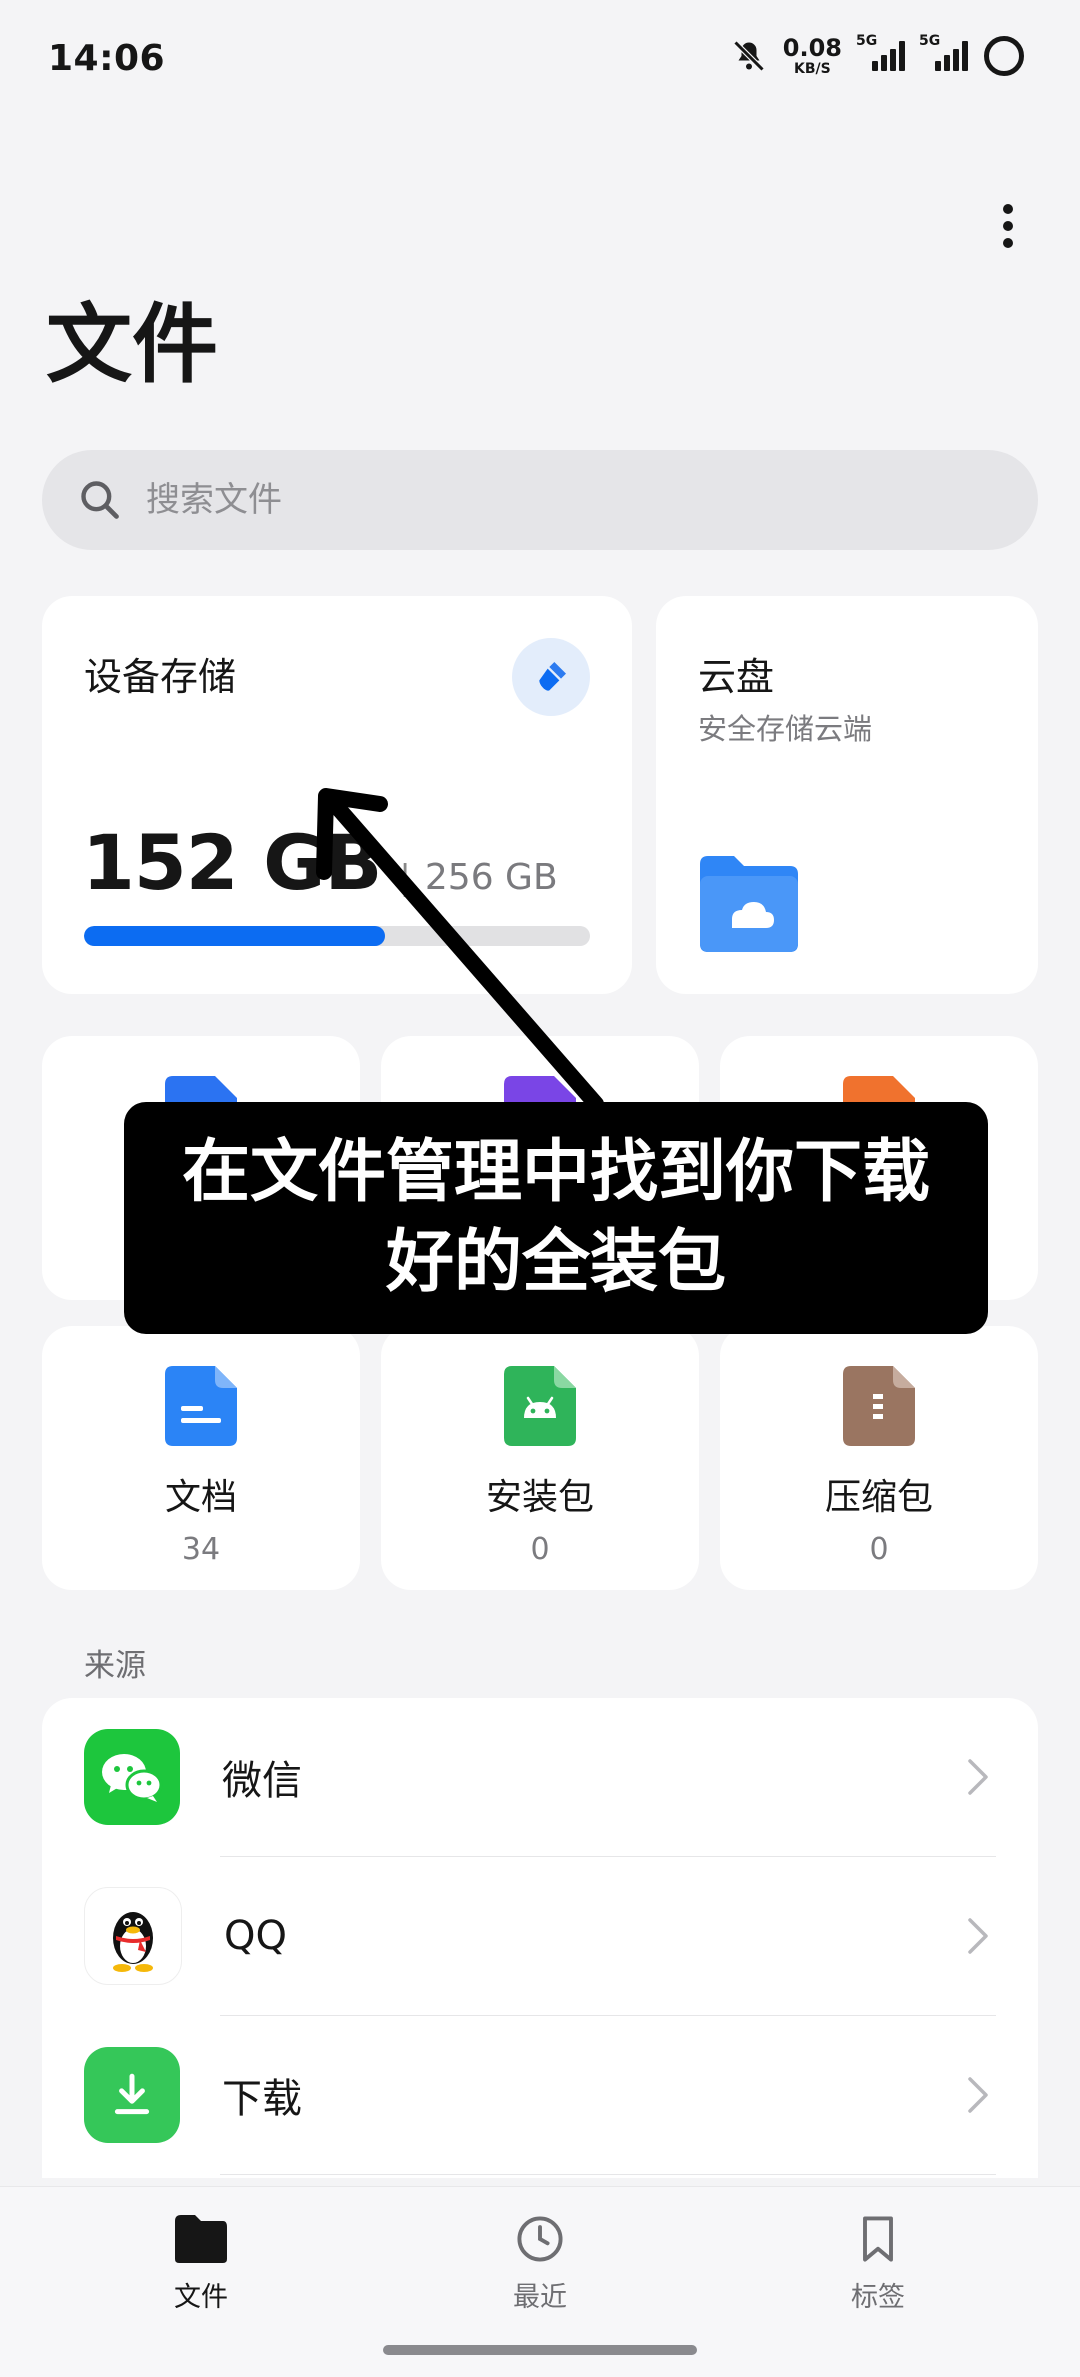 The image size is (1080, 2377). I want to click on storage-progress-bar, so click(337, 936).